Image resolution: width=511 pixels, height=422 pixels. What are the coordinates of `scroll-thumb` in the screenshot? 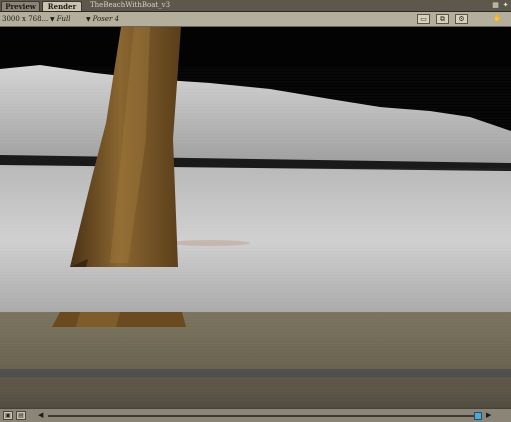 It's located at (478, 416).